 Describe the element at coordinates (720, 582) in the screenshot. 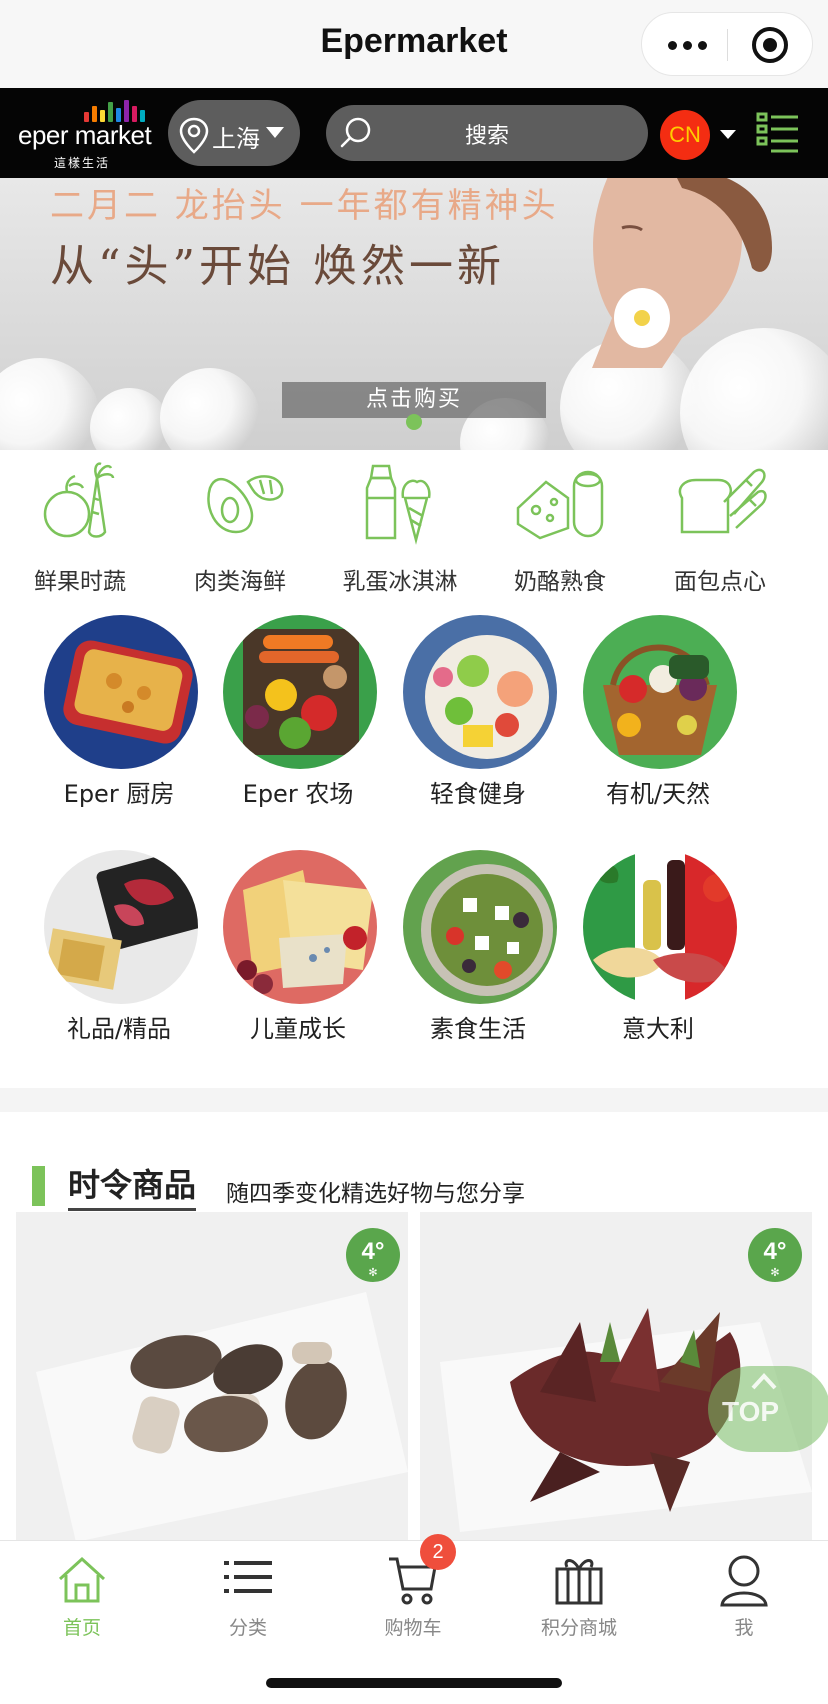

I see `category-label: 面包点心` at that location.